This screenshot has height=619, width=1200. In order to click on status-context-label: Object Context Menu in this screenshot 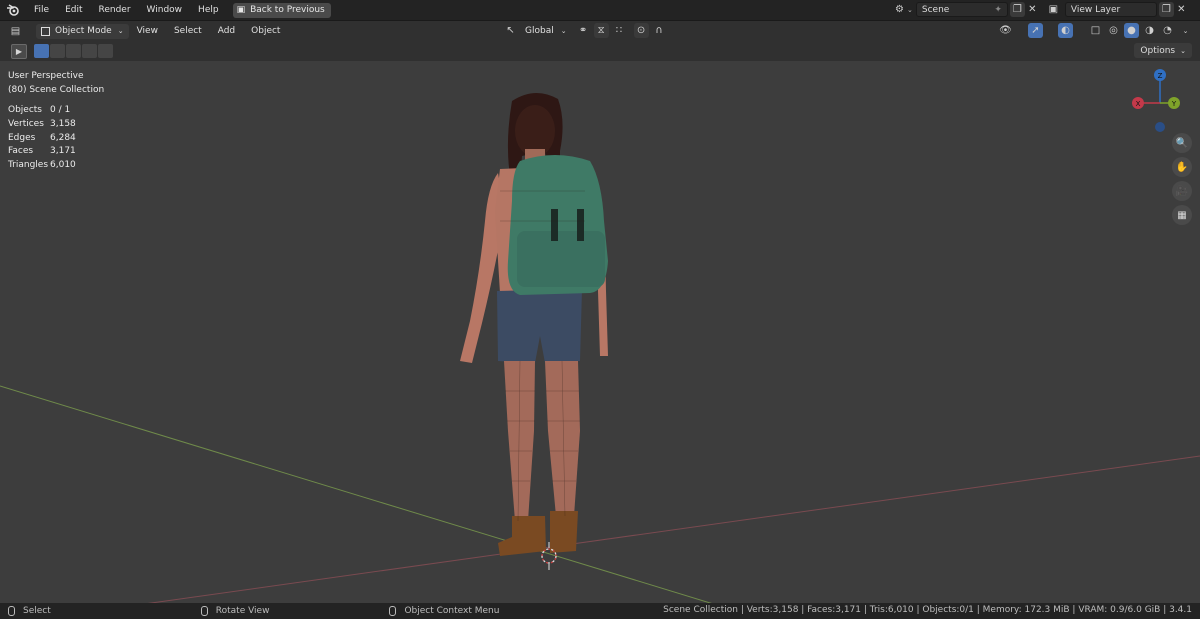, I will do `click(452, 611)`.